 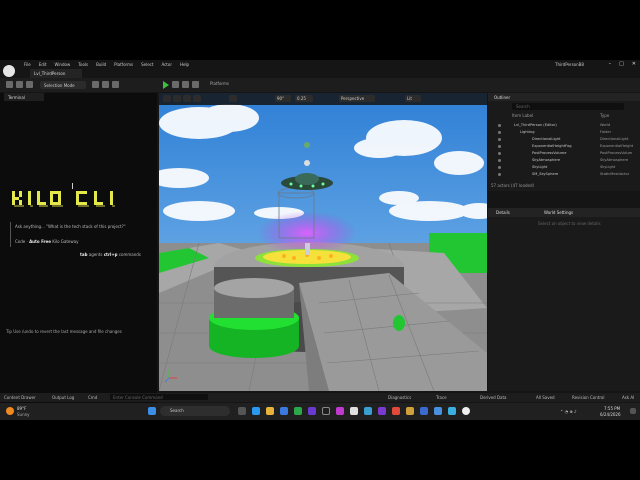 I want to click on app-icon-purple, so click(x=312, y=411).